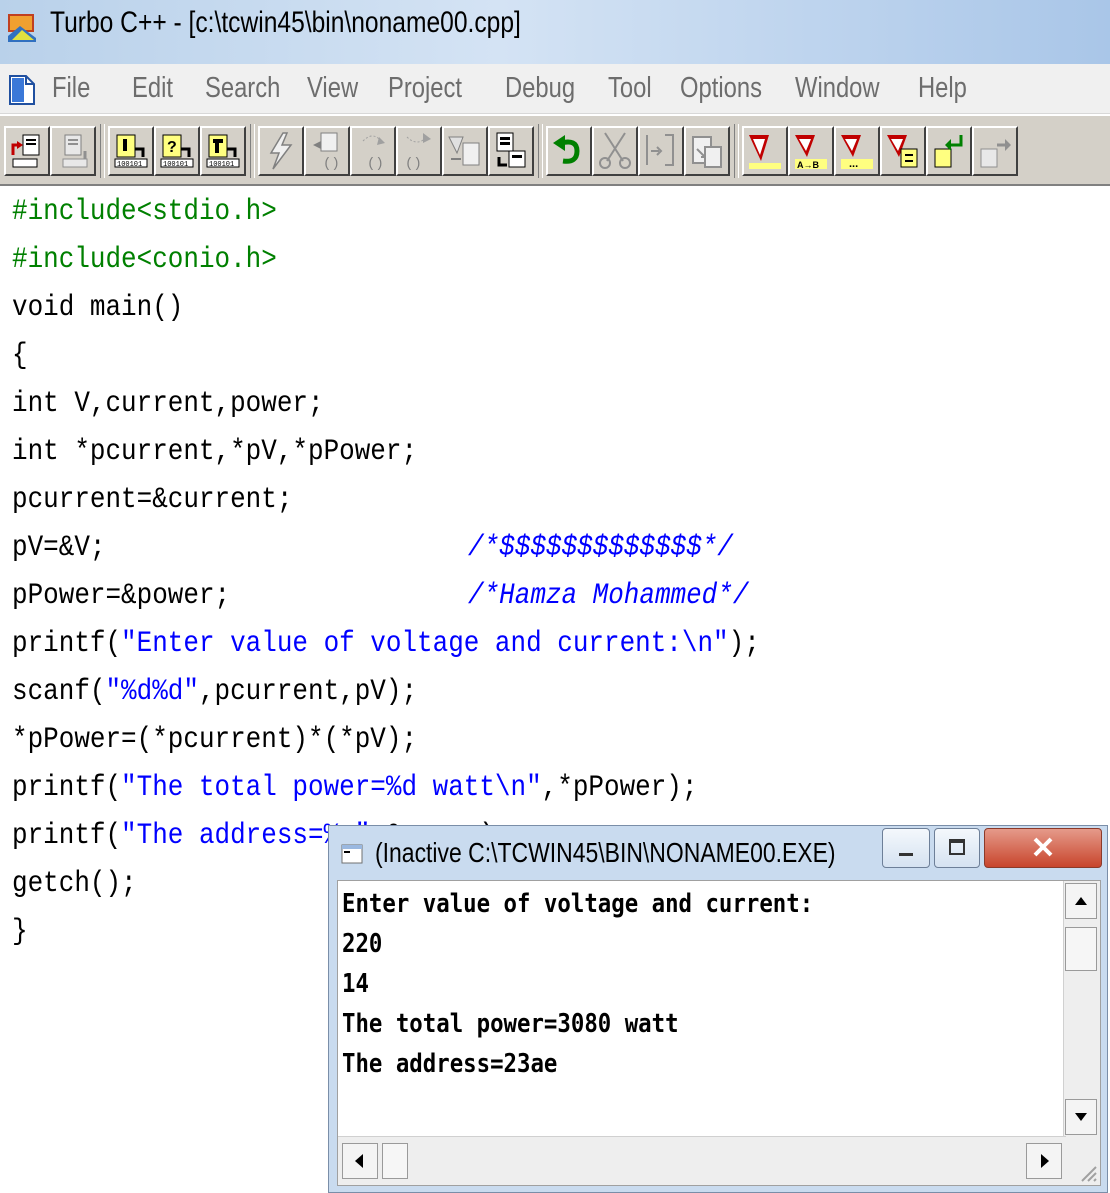 This screenshot has width=1110, height=1193. I want to click on paste-icon, so click(707, 152).